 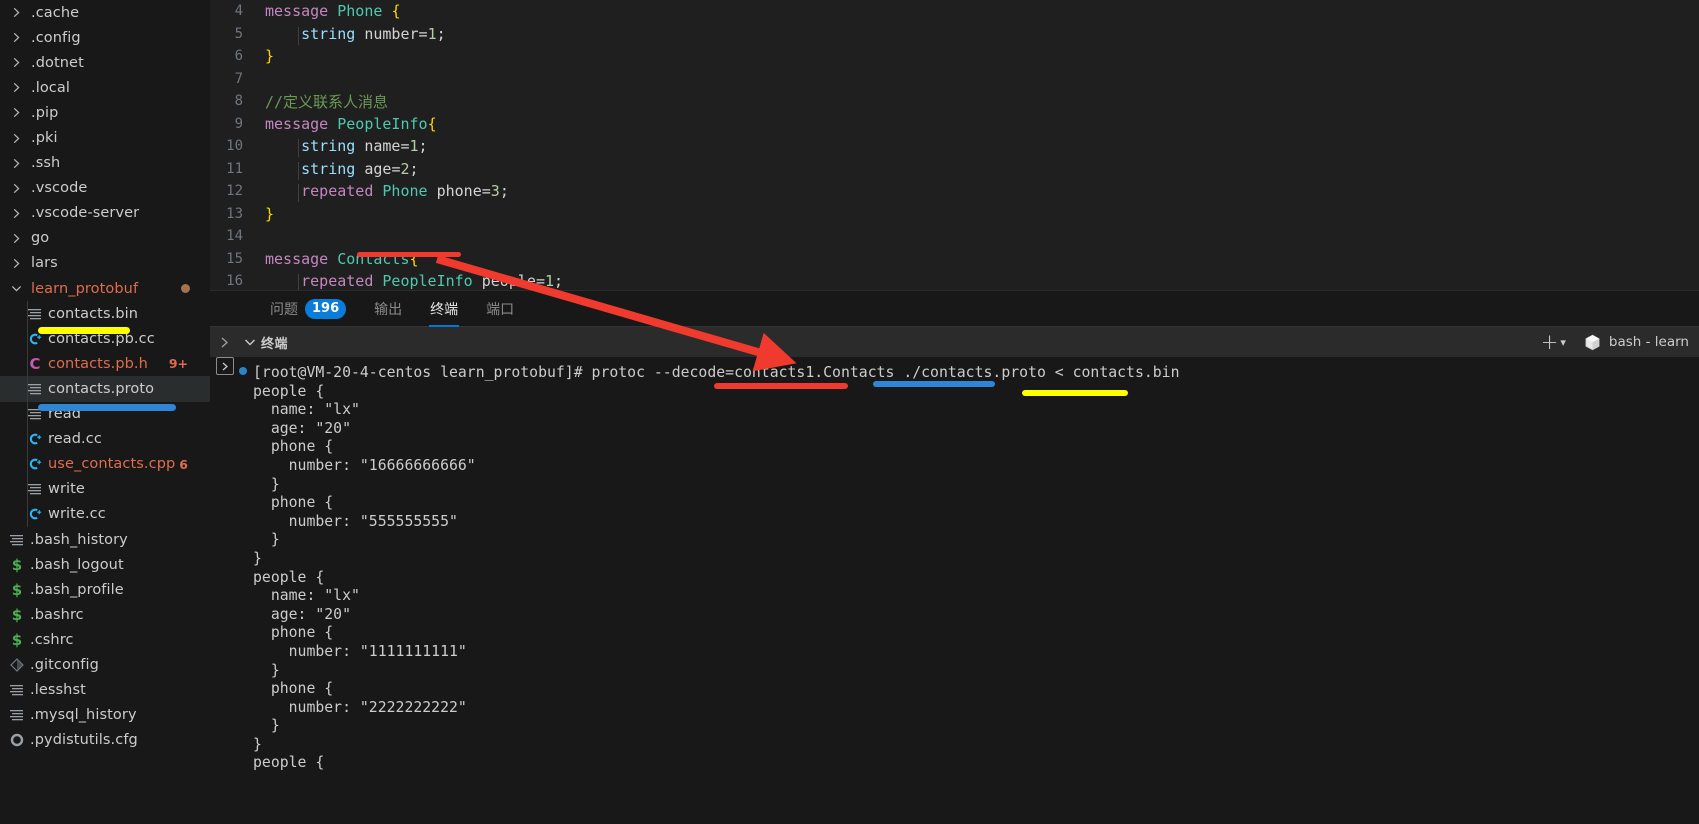 I want to click on tree-item-label: .config, so click(x=56, y=37).